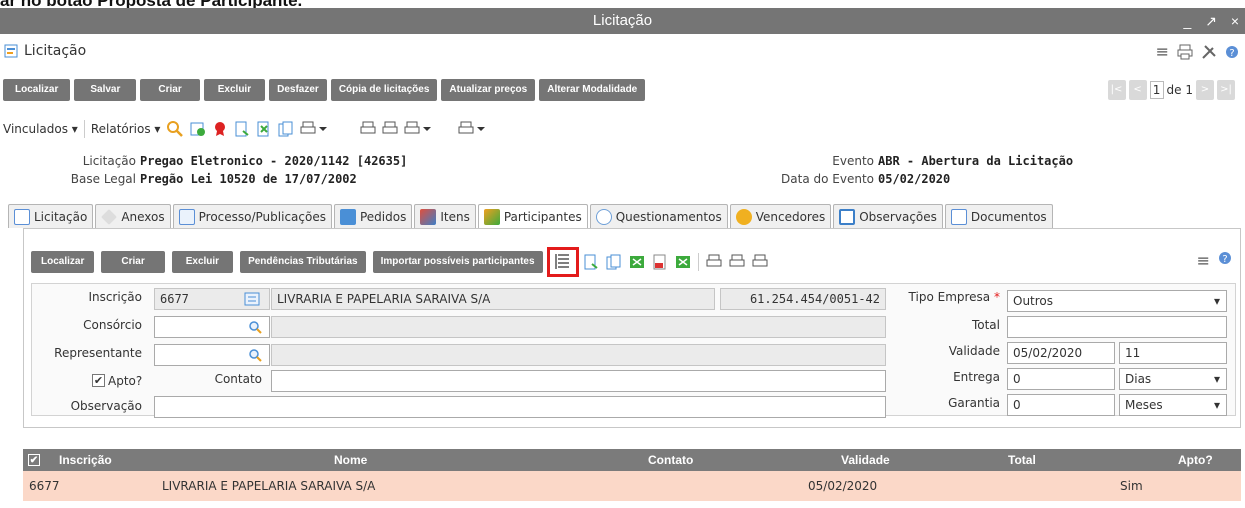 The height and width of the screenshot is (508, 1245). I want to click on panel-criar-button: Criar, so click(133, 262).